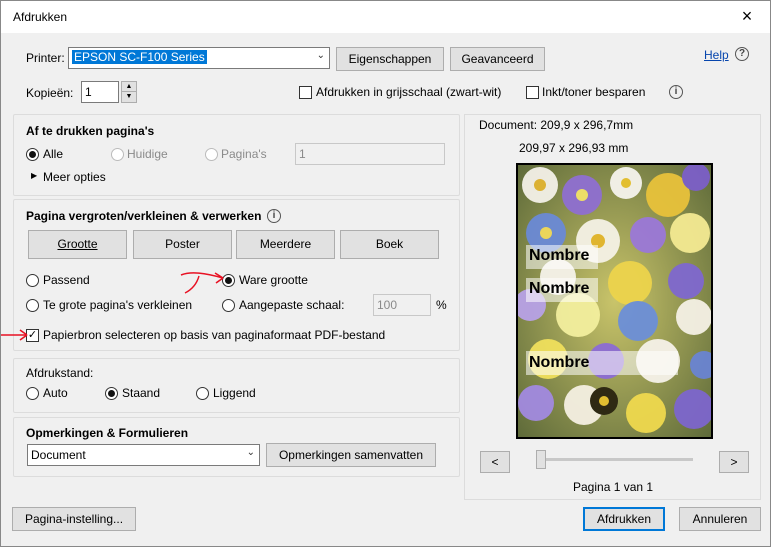 This screenshot has width=771, height=547. I want to click on page-slider-thumb, so click(541, 459).